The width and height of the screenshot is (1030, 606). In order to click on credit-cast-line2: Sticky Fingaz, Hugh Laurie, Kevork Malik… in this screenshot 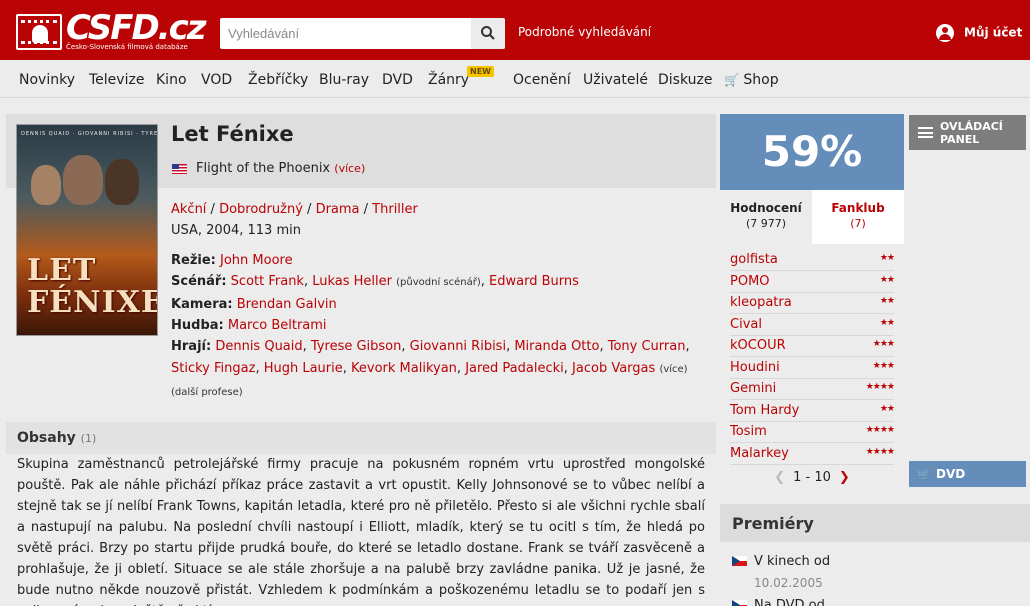, I will do `click(429, 368)`.